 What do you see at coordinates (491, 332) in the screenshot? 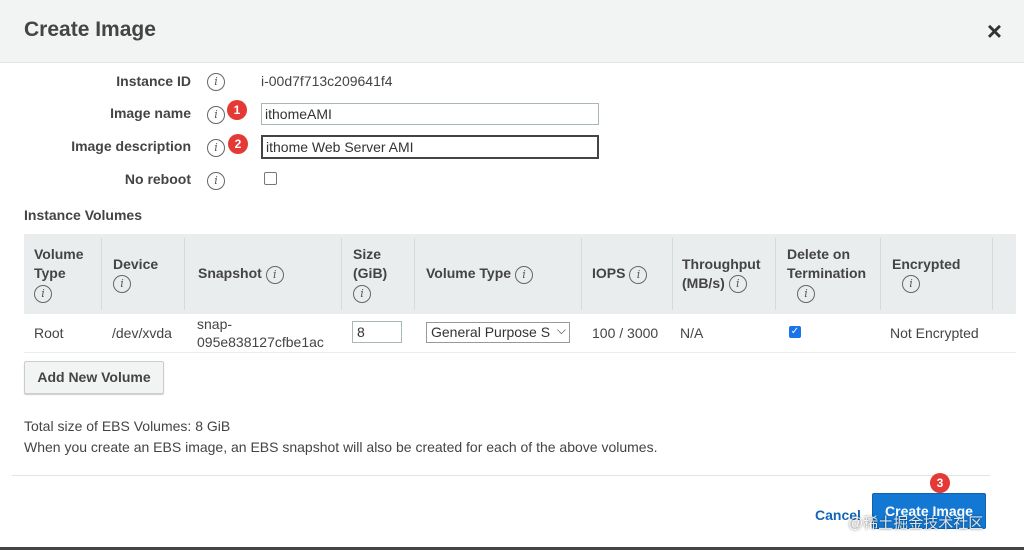
I see `volume-type-selected: General Purpose S` at bounding box center [491, 332].